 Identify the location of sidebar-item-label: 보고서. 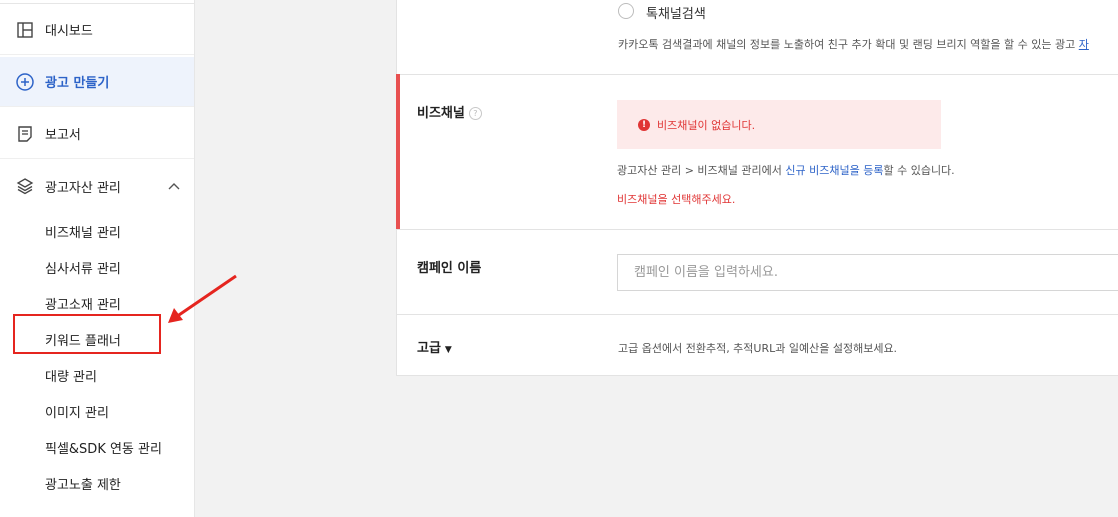
(63, 135).